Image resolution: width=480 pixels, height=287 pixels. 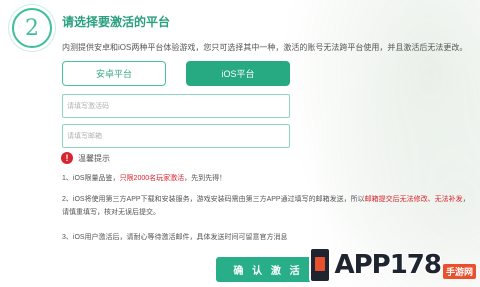 What do you see at coordinates (152, 178) in the screenshot?
I see `notice-1-highlight: 只限2000名玩家激活` at bounding box center [152, 178].